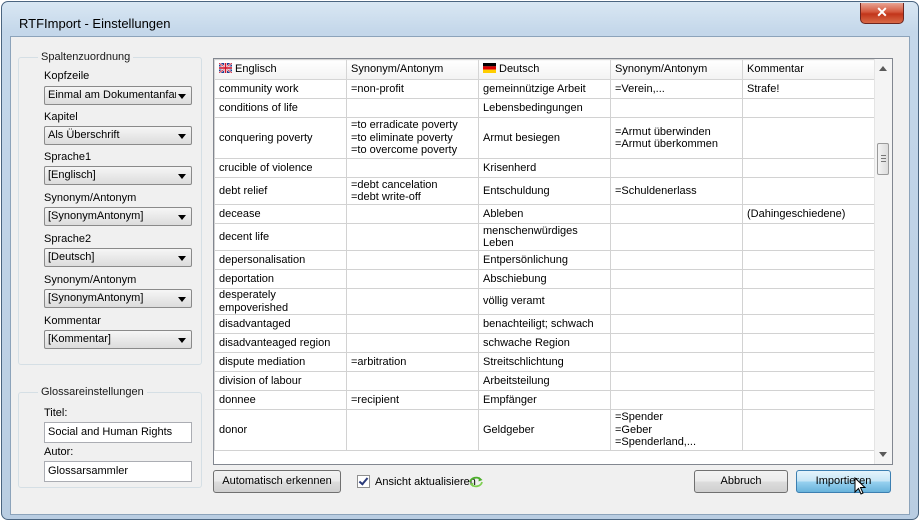 Image resolution: width=922 pixels, height=523 pixels. Describe the element at coordinates (544, 69) in the screenshot. I see `column-header-deutsch: Deutsch` at that location.